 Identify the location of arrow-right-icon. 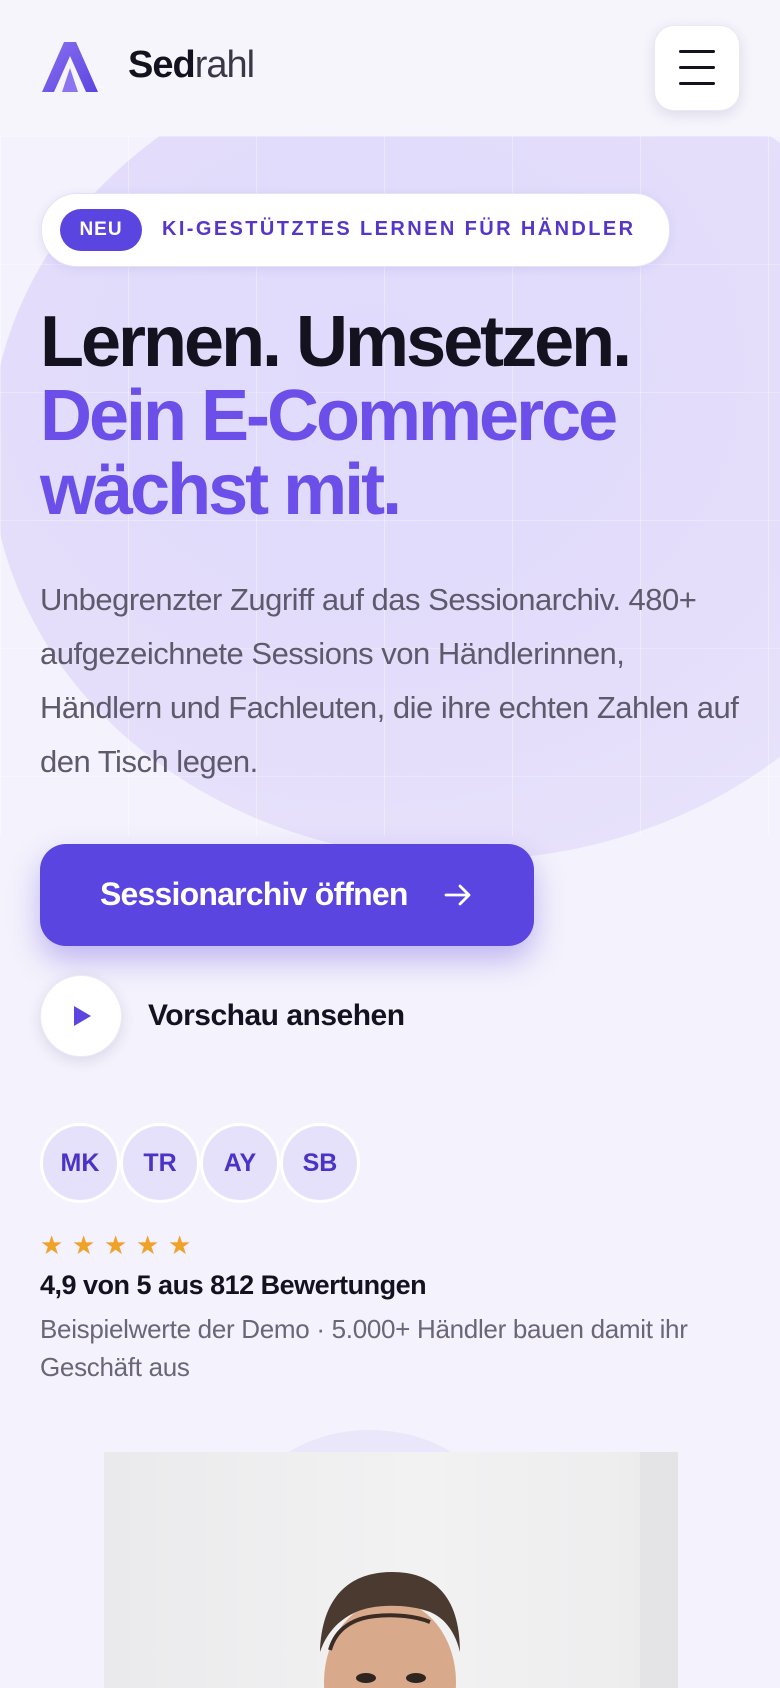
(457, 895).